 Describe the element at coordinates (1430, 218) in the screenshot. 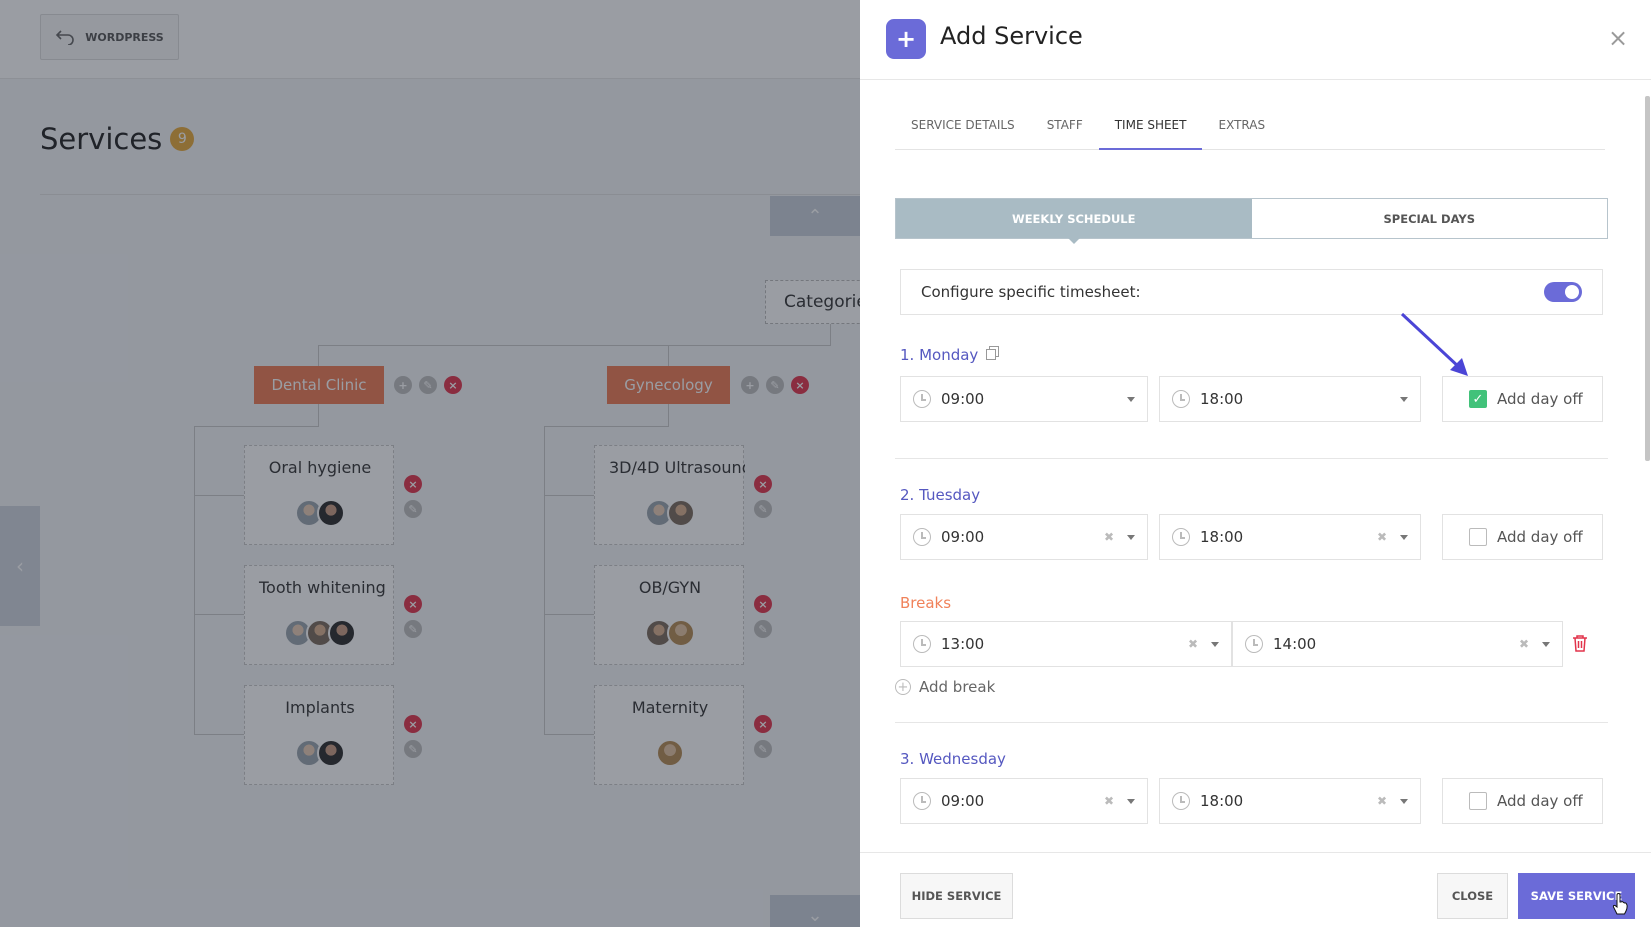

I see `special-days-tab: SPECIAL DAYS` at that location.